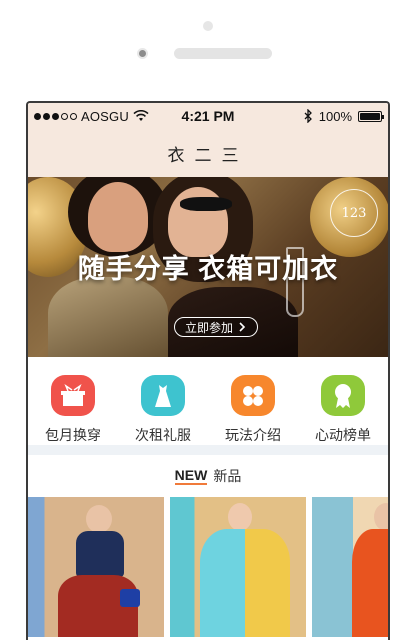  I want to click on battery-icon, so click(371, 116).